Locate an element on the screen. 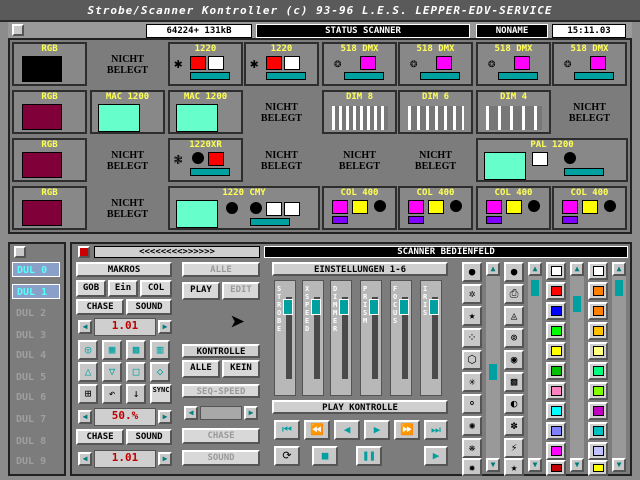  play-button: PLAY is located at coordinates (201, 291).